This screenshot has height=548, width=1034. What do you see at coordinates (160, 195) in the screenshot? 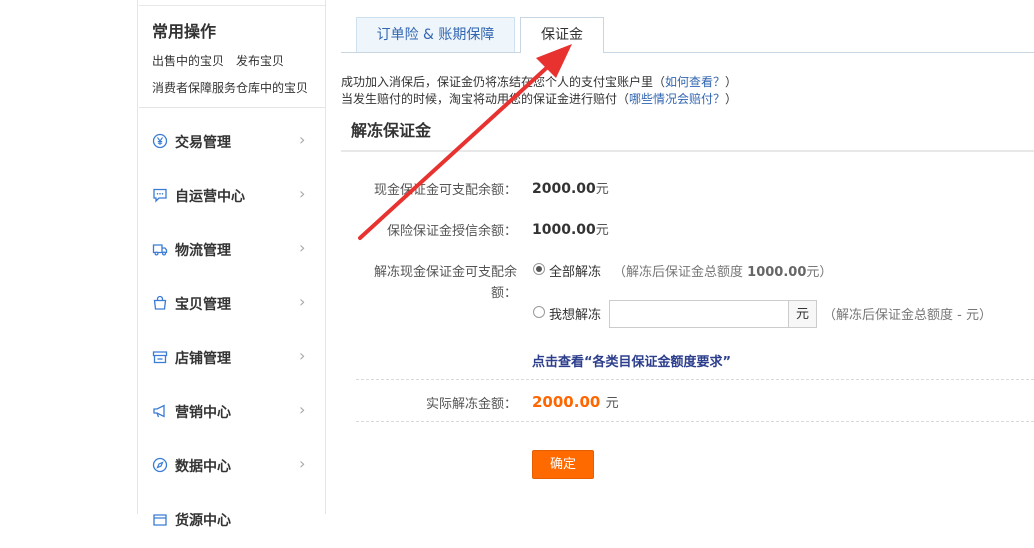
I see `chat-bubble-icon` at bounding box center [160, 195].